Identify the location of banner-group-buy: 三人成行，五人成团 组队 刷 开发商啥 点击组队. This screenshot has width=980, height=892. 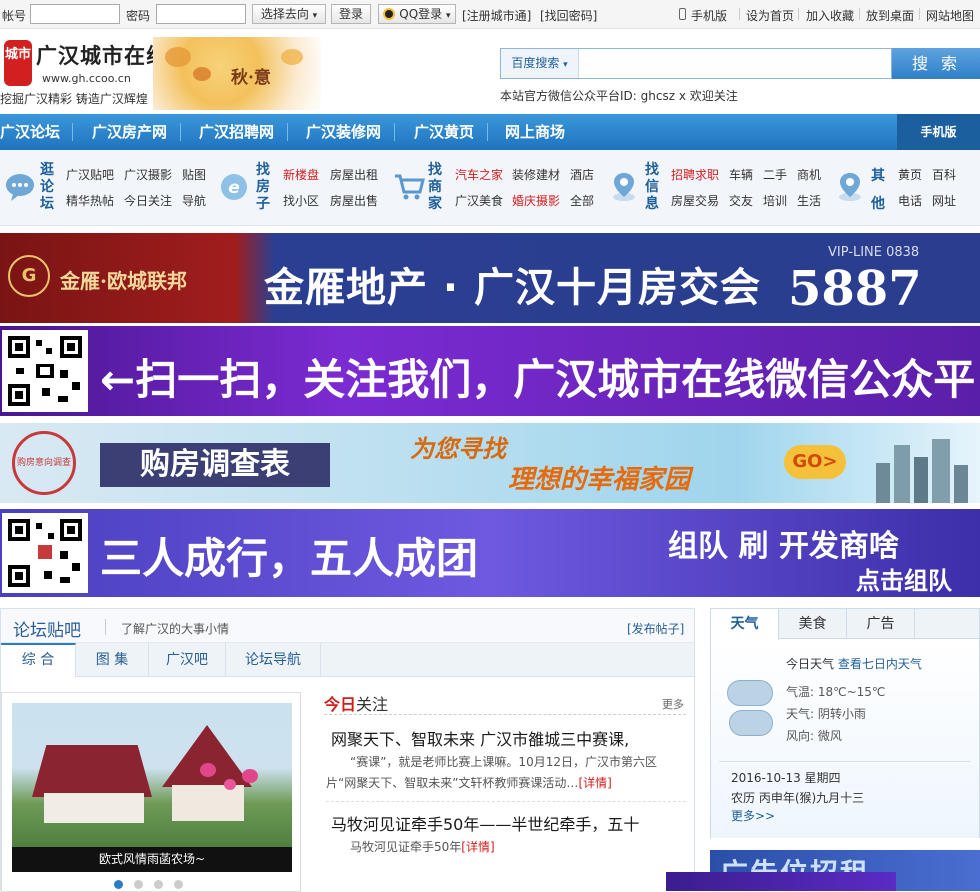
(490, 553).